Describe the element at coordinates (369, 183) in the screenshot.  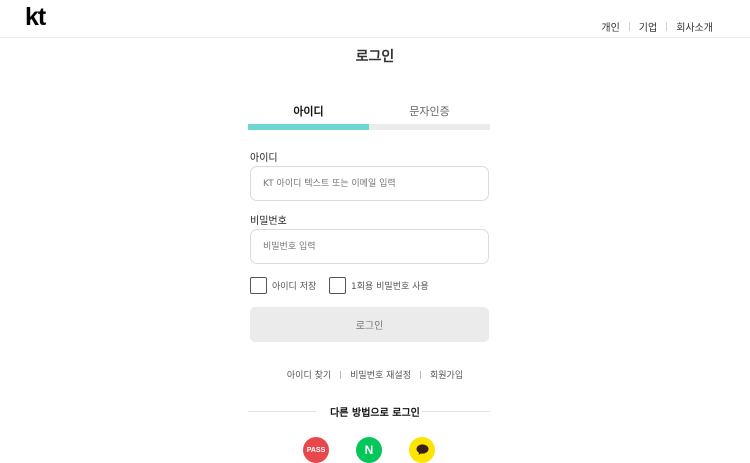
I see `id-input` at that location.